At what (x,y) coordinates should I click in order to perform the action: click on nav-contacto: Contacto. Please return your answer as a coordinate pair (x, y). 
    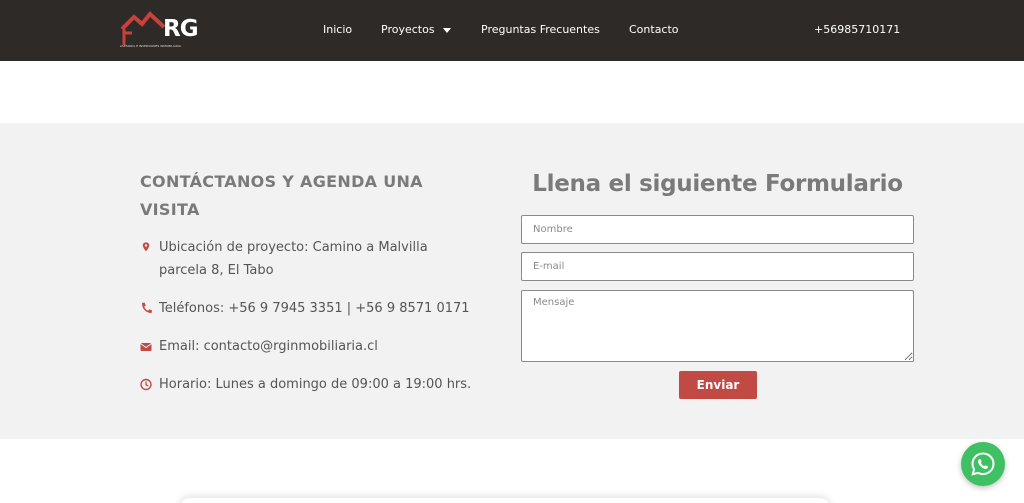
    Looking at the image, I should click on (654, 29).